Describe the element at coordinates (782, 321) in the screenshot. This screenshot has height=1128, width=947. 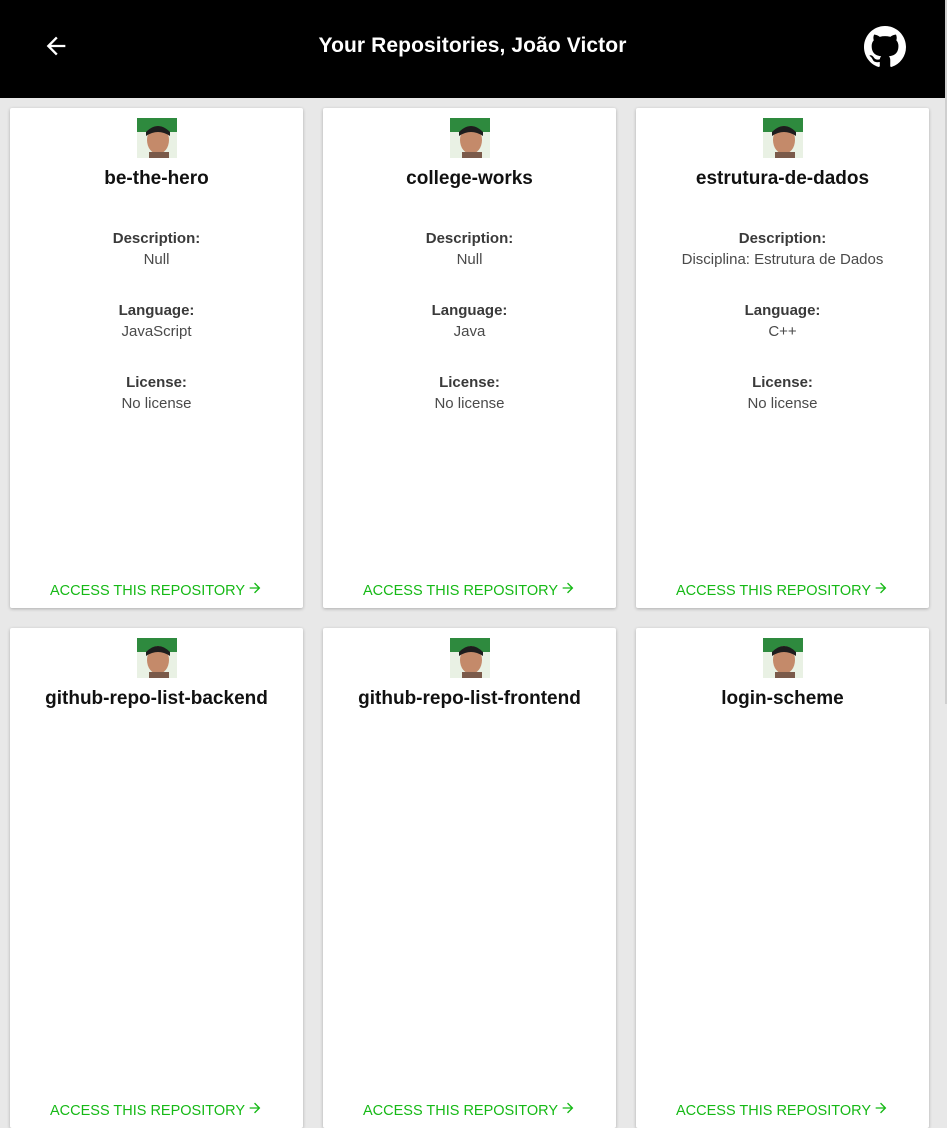
I see `language-field: Language: C++` at that location.